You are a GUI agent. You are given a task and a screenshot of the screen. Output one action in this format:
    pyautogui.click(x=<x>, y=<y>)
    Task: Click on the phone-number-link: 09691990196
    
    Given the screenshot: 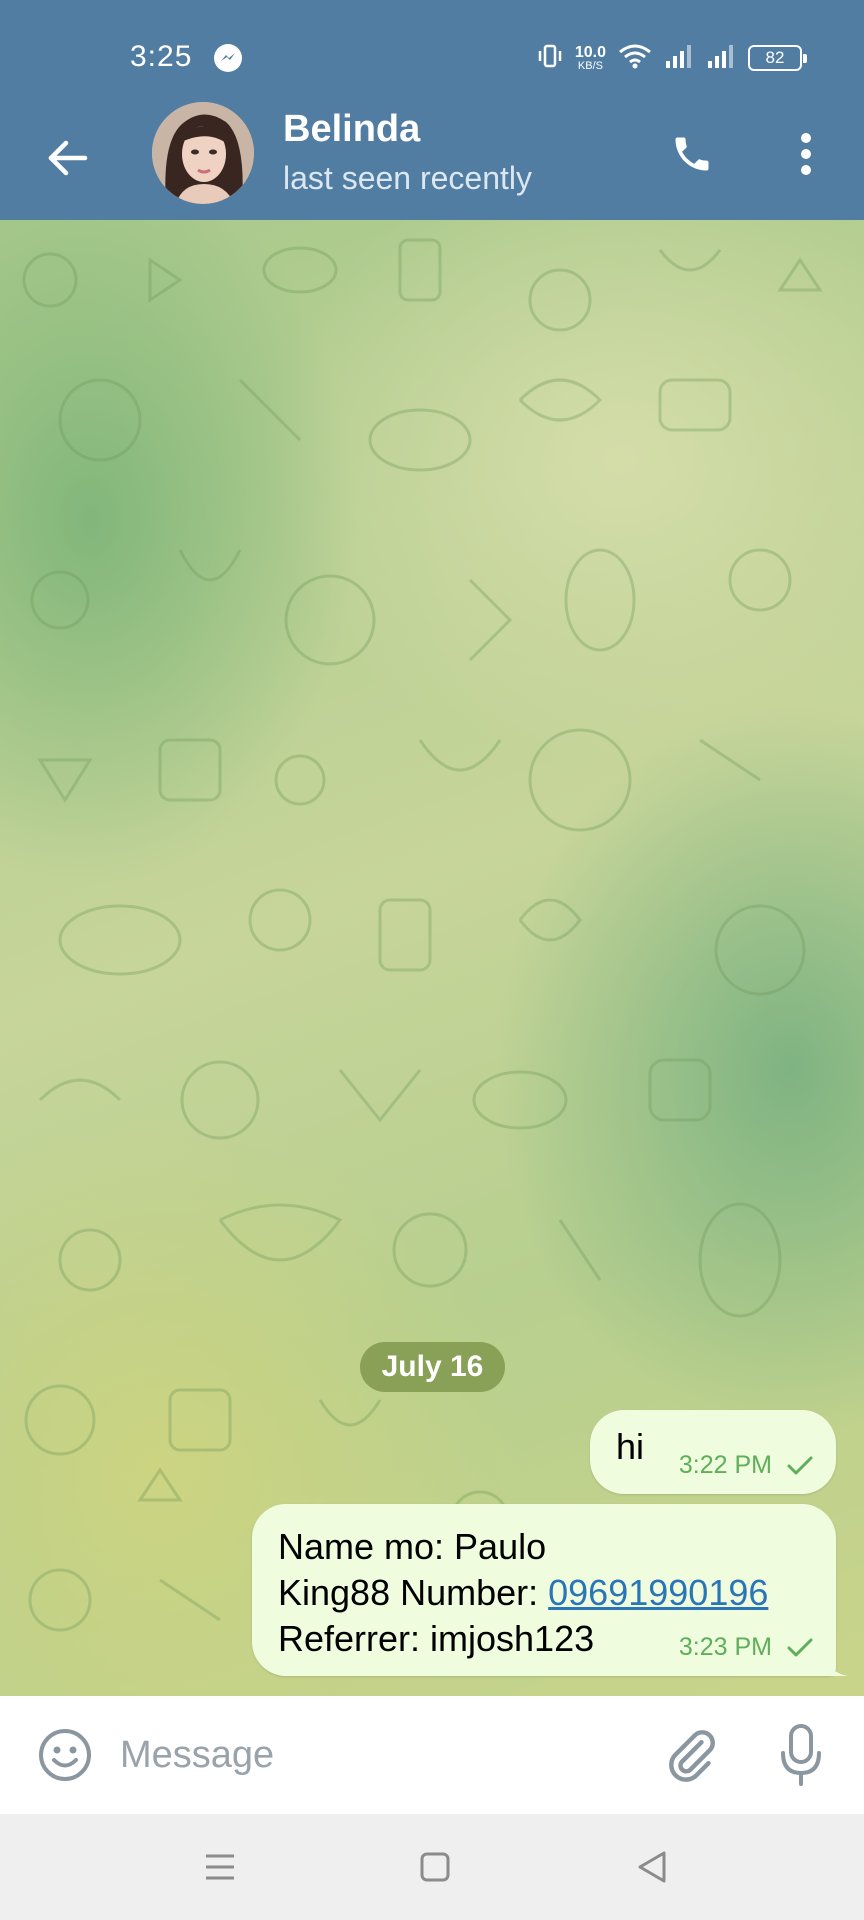 What is the action you would take?
    pyautogui.click(x=658, y=1592)
    